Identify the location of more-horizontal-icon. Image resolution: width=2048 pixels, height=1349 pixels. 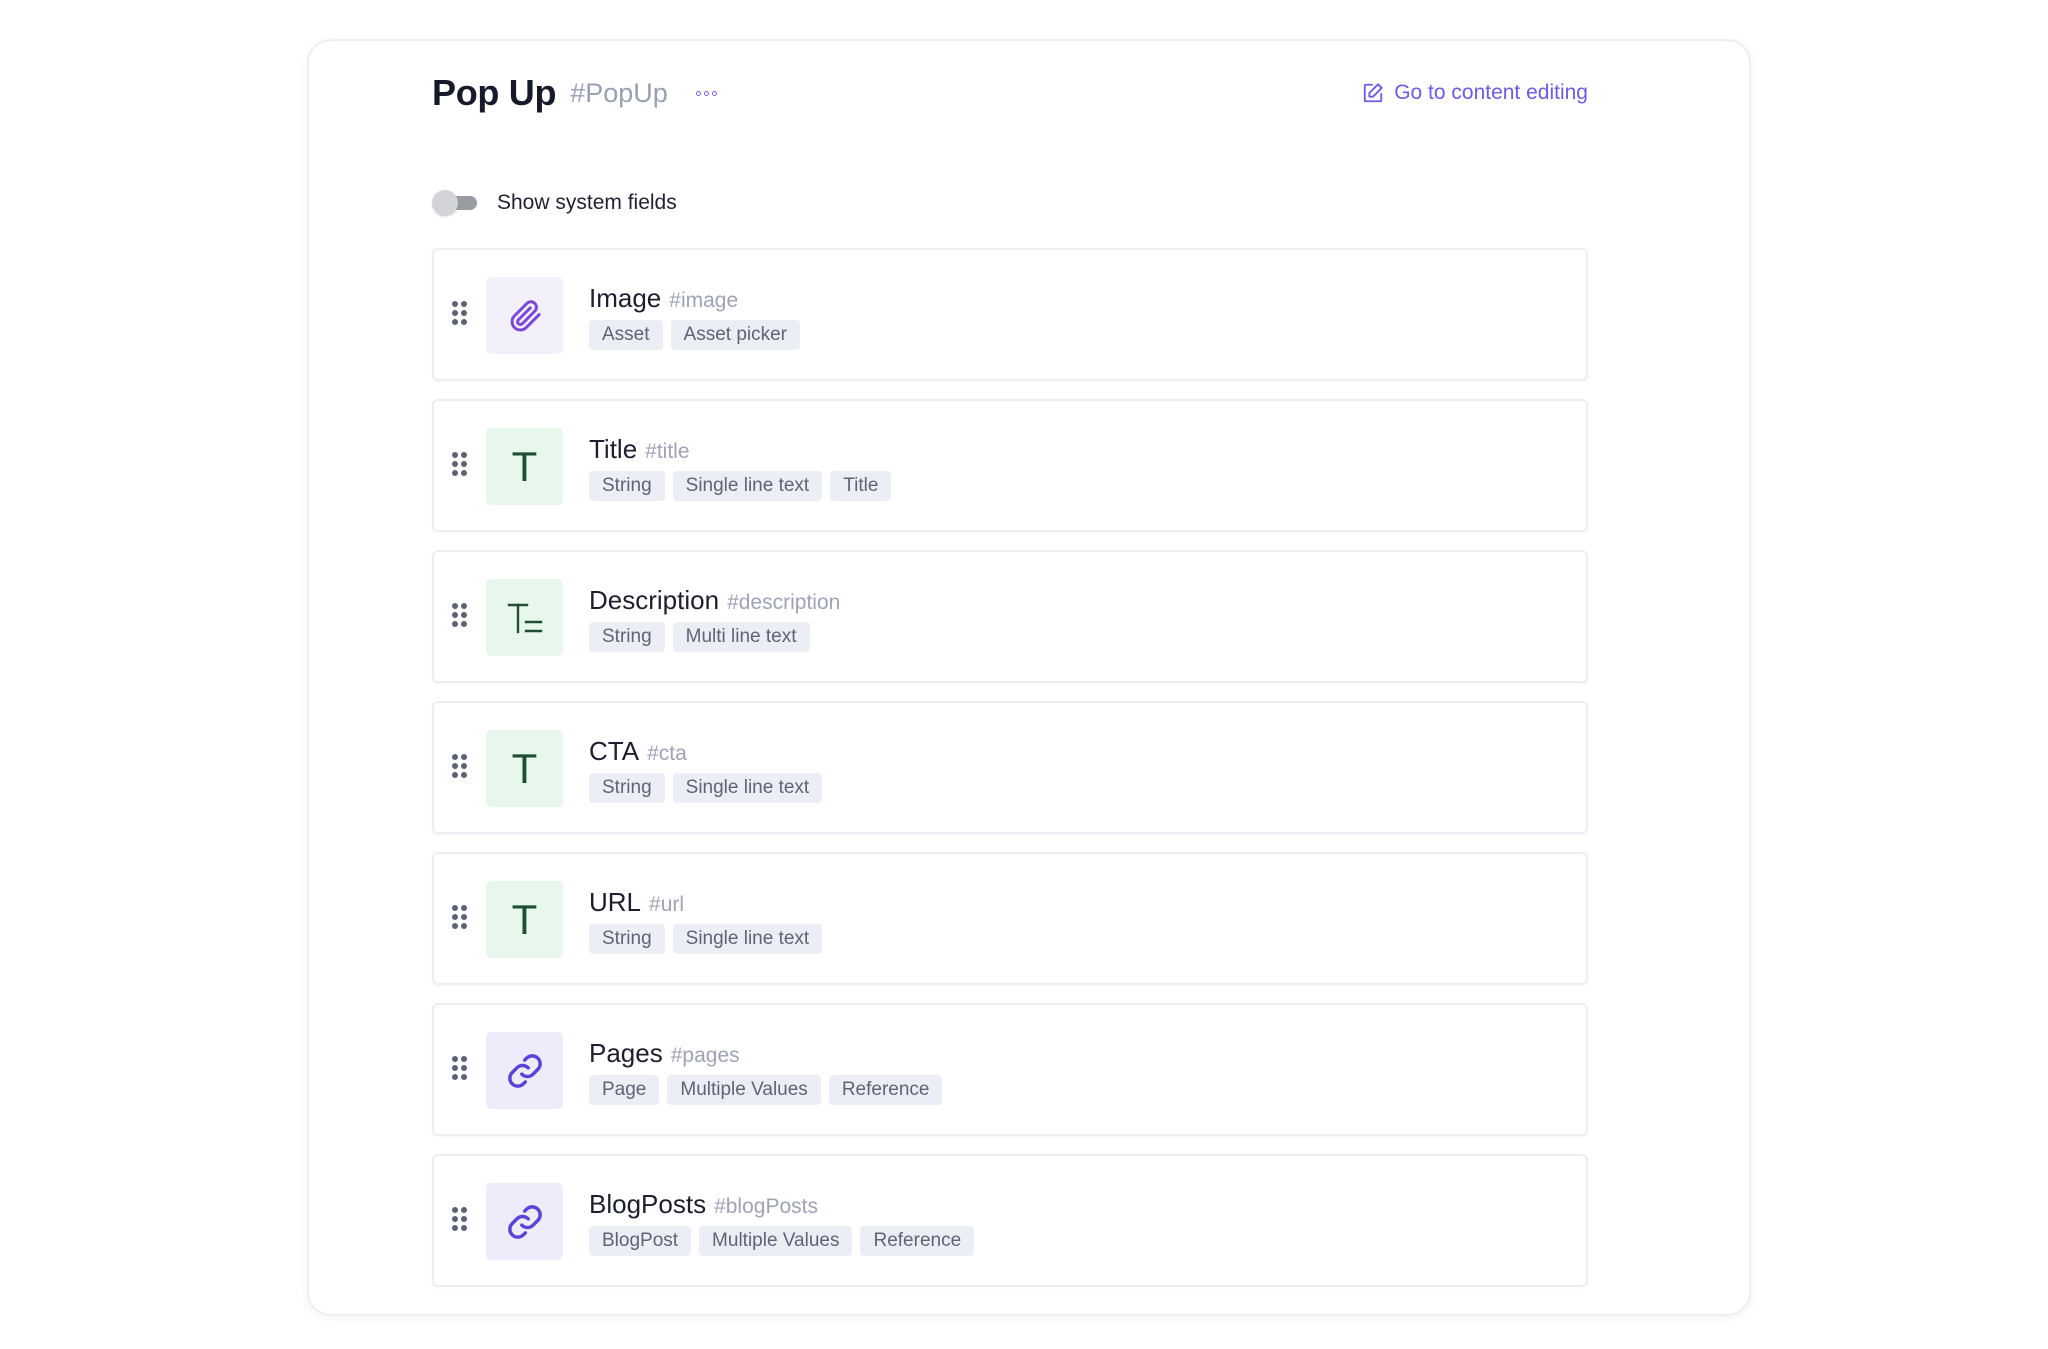
(706, 93).